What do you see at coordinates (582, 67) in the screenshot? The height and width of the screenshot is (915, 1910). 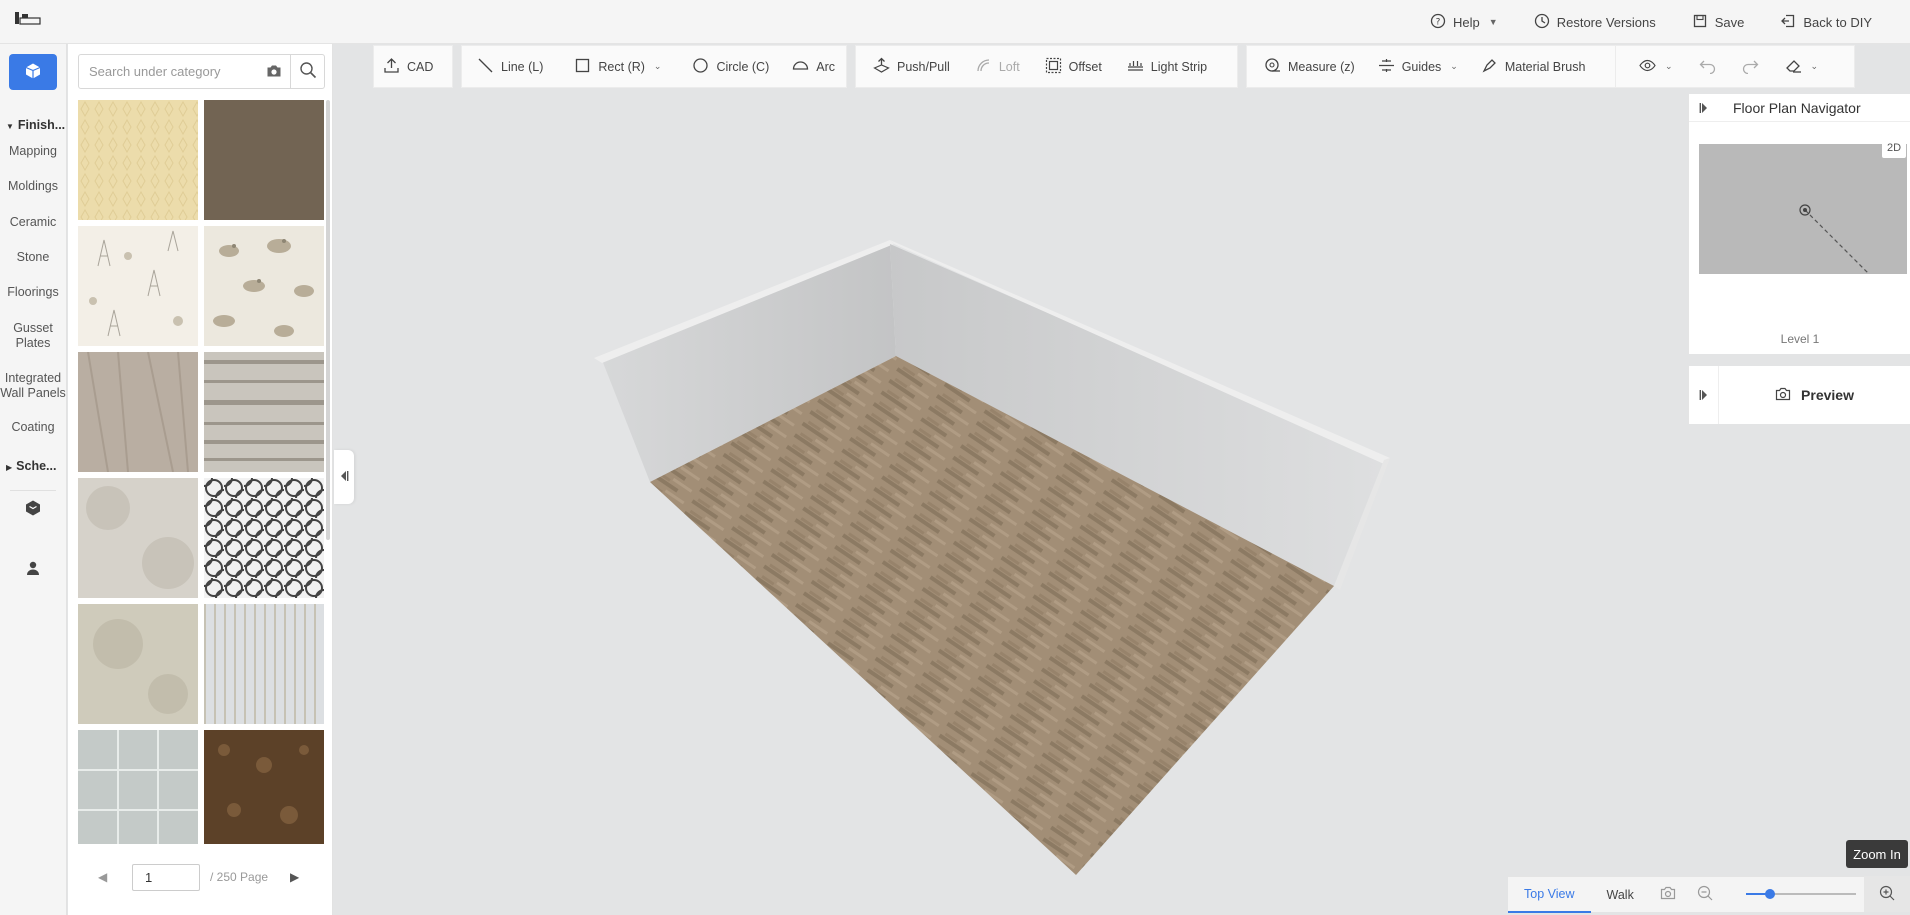 I see `rectangle-icon` at bounding box center [582, 67].